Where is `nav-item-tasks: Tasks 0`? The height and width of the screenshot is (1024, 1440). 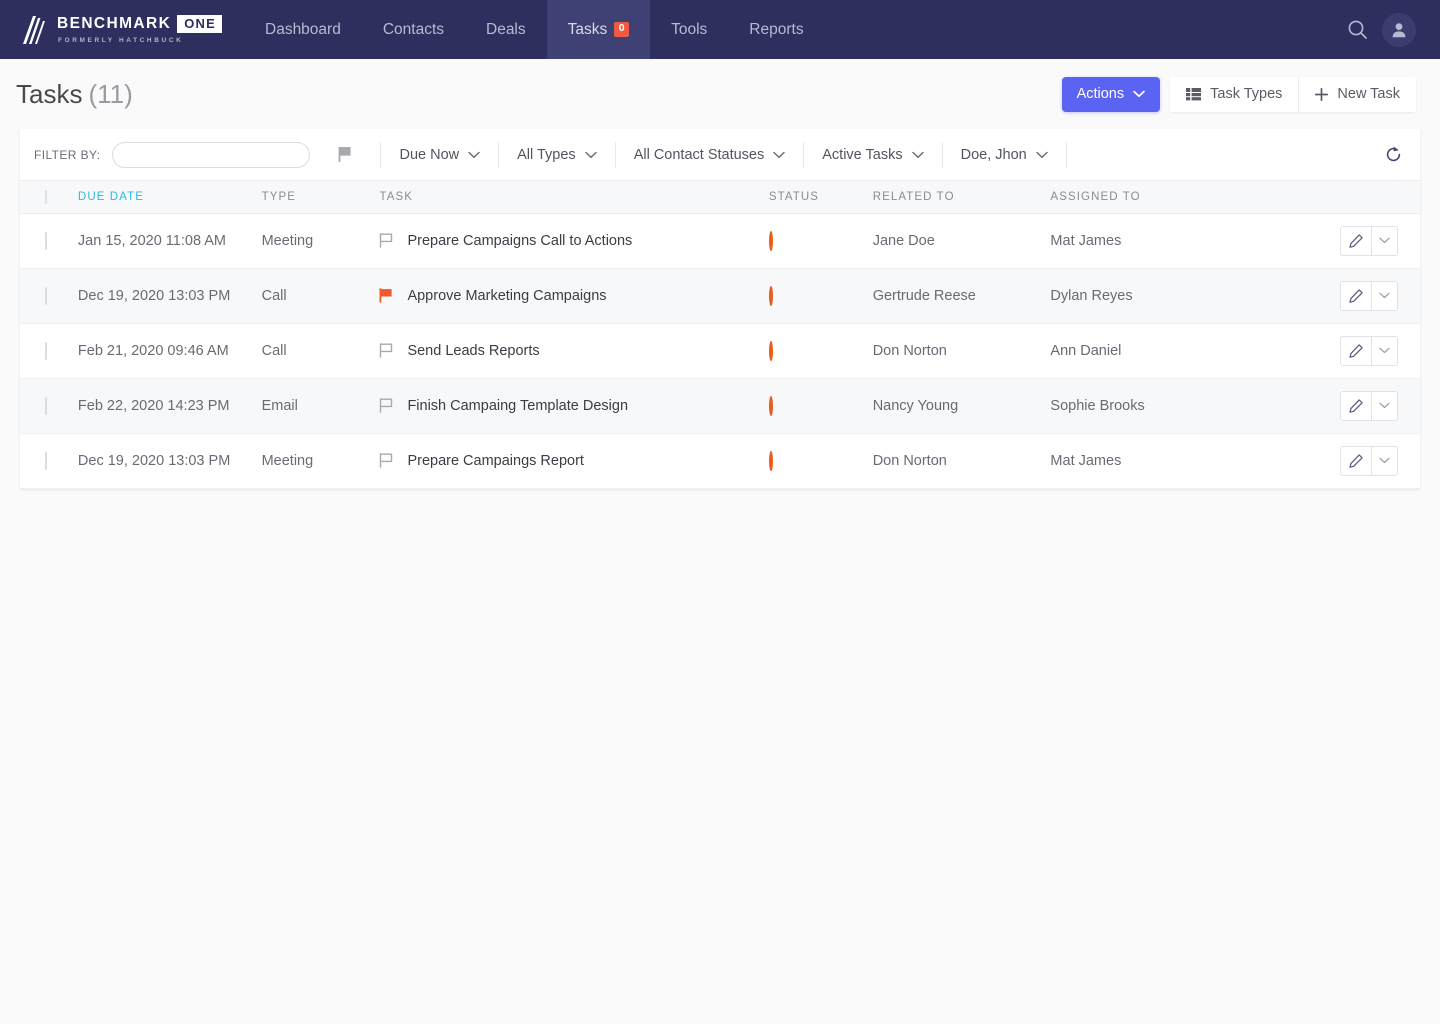
nav-item-tasks: Tasks 0 is located at coordinates (598, 29).